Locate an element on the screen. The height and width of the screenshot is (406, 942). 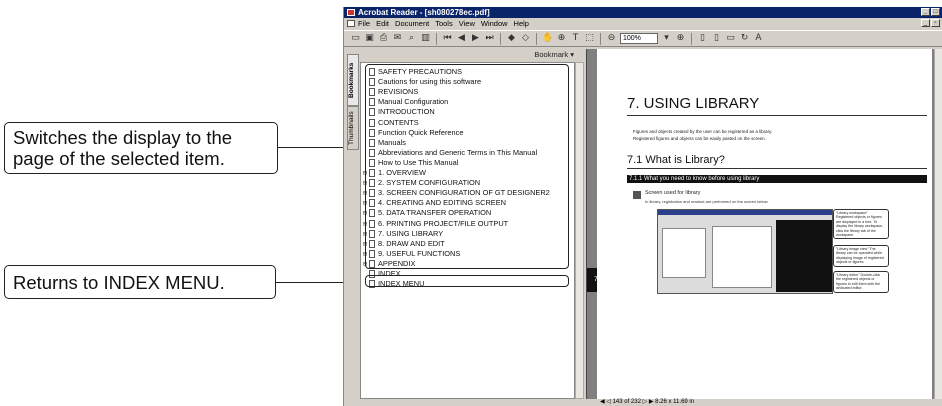
back-view-icon: ◆ is located at coordinates (511, 38).